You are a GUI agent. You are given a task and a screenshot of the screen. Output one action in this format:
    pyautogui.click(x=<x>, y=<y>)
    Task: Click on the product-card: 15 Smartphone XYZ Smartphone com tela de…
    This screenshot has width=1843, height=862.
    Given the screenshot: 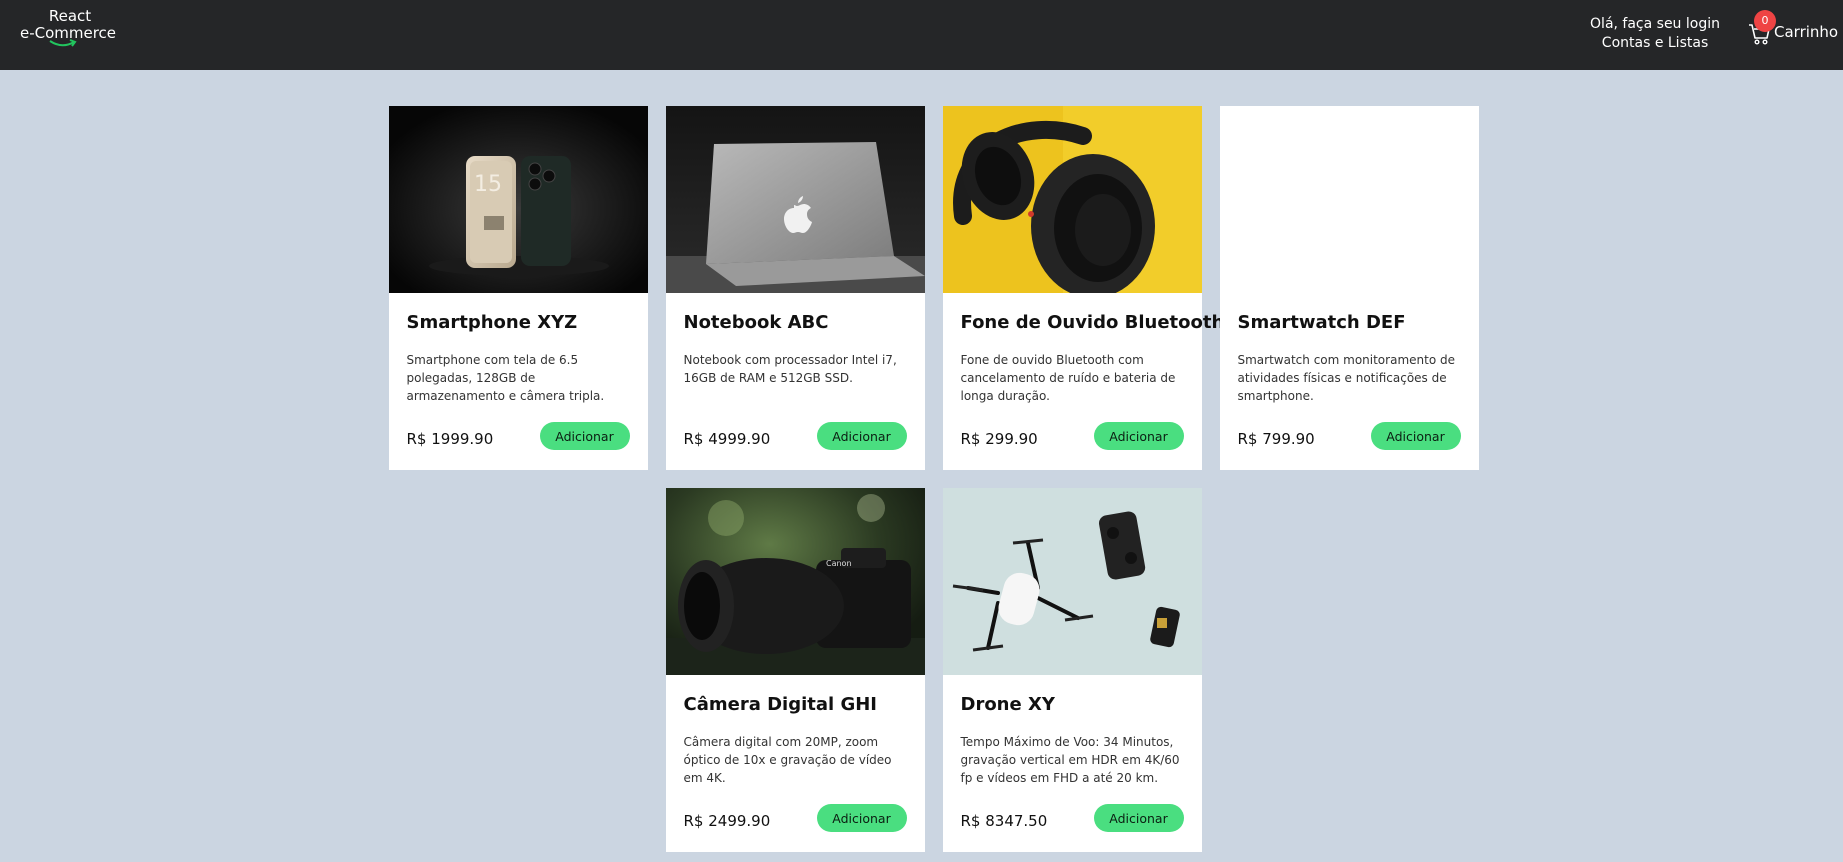 What is the action you would take?
    pyautogui.click(x=518, y=288)
    